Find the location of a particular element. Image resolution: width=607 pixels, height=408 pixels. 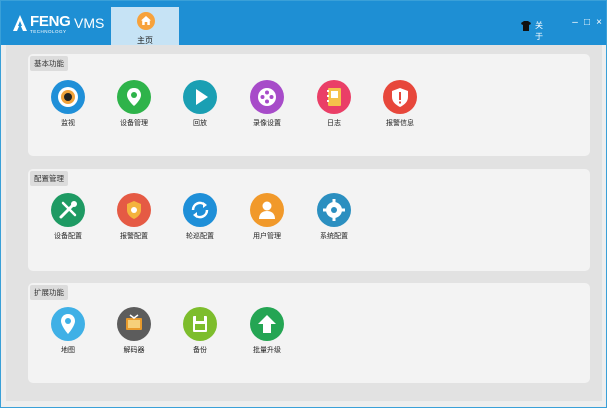

item-label: 批量升级 is located at coordinates (267, 350).